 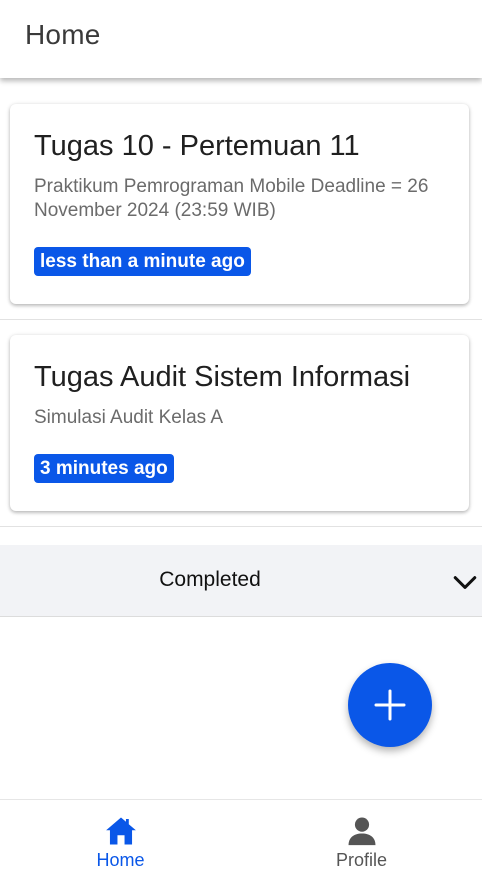 What do you see at coordinates (222, 377) in the screenshot?
I see `task-title: Tugas Audit Sistem Informasi` at bounding box center [222, 377].